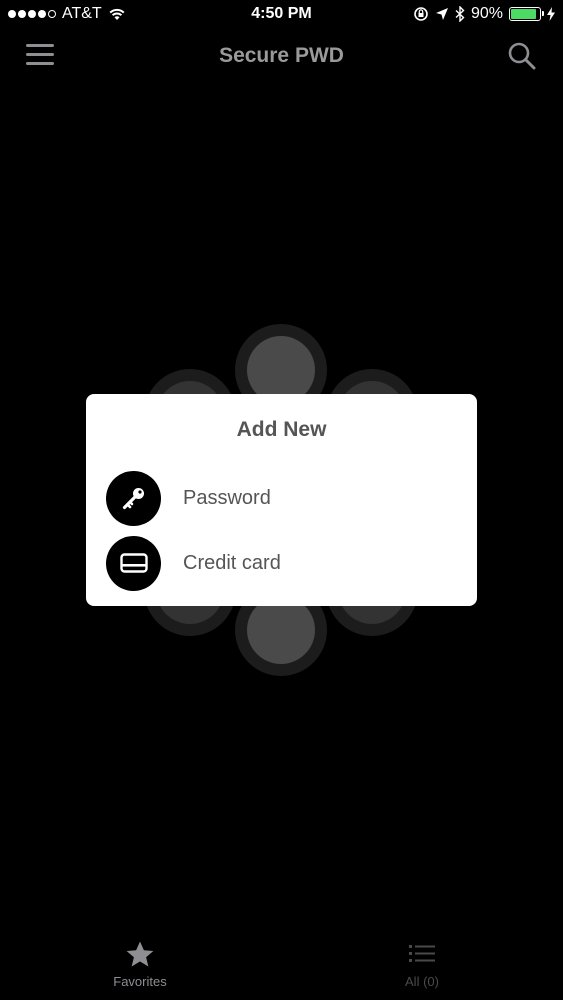 This screenshot has height=1000, width=563. I want to click on add-new-dialog: Add New Password Credit card, so click(281, 500).